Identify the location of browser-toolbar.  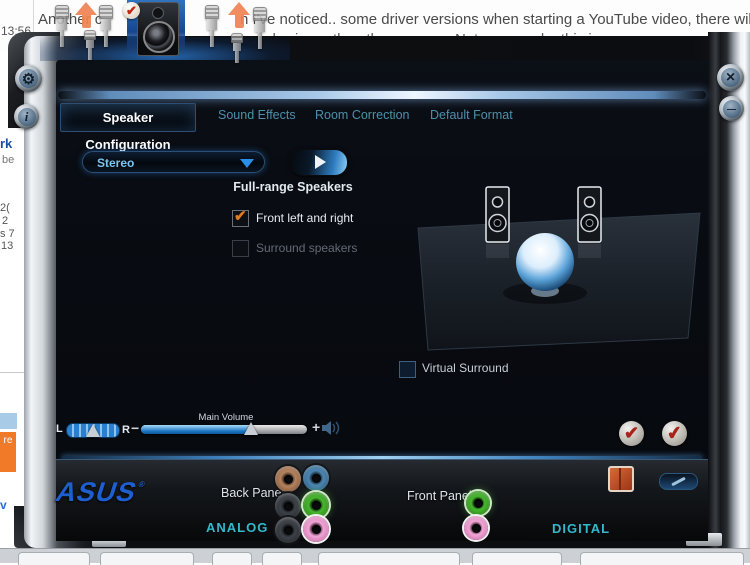
(375, 556).